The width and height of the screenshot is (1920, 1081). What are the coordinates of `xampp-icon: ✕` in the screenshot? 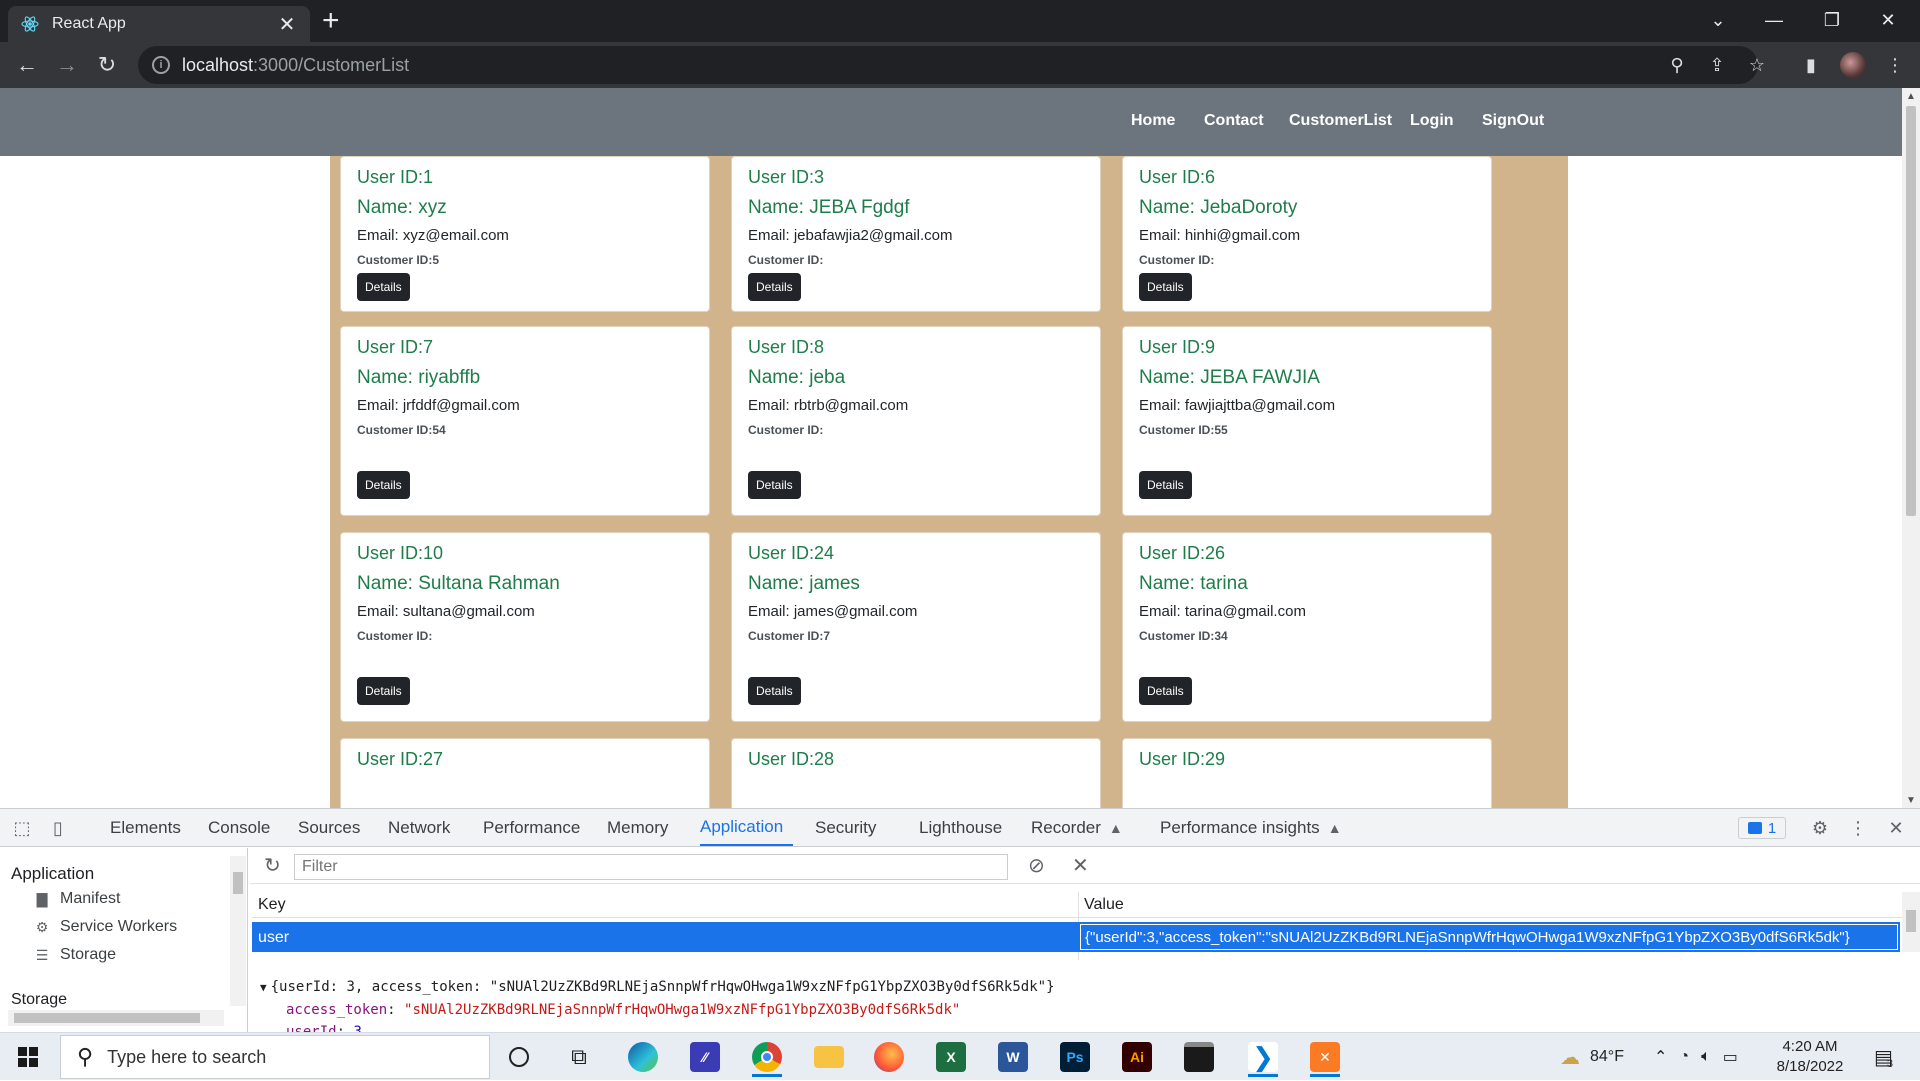 It's located at (1325, 1057).